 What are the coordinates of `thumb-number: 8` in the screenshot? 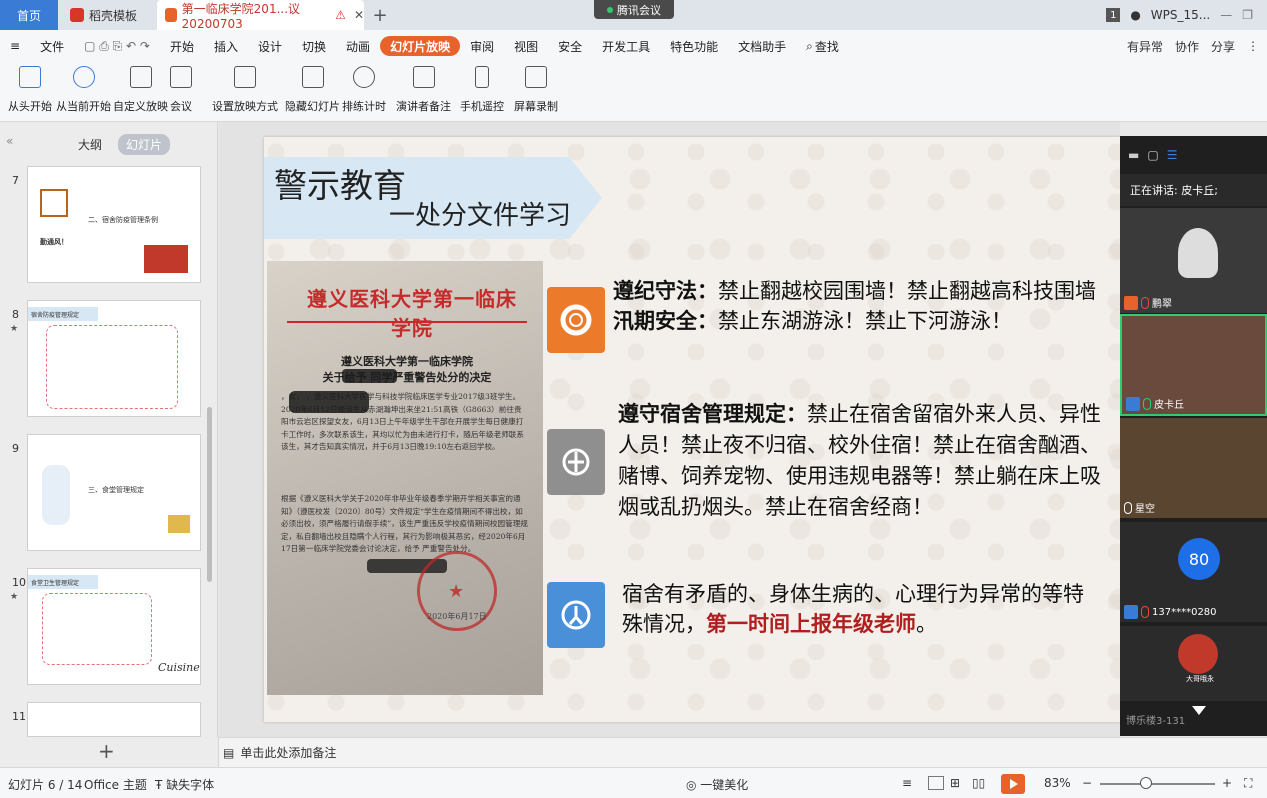 It's located at (15, 314).